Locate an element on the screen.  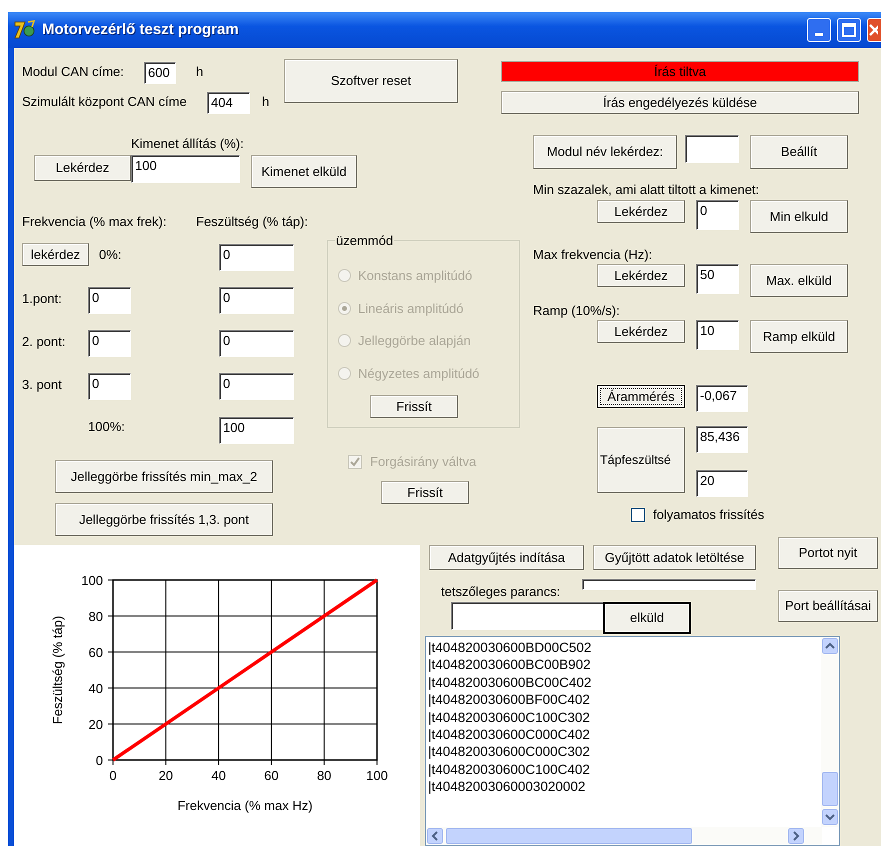
minimize-icon is located at coordinates (819, 34).